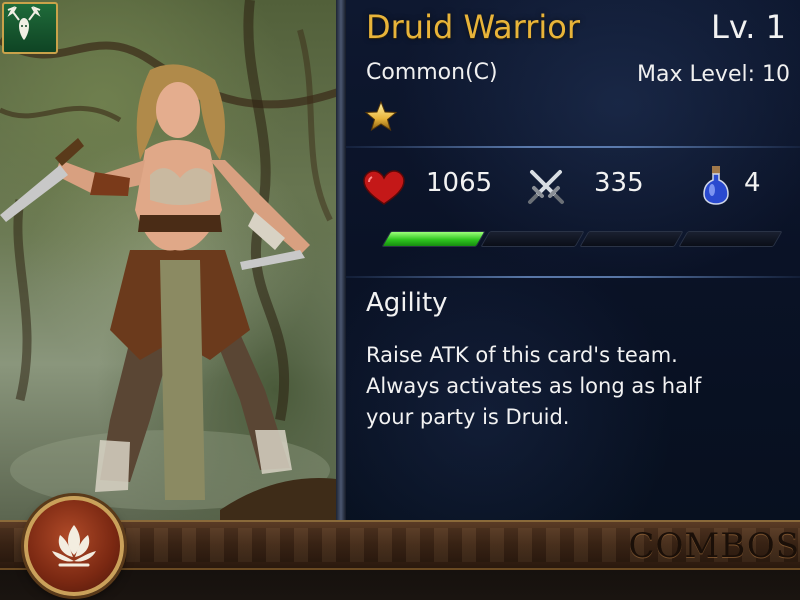  I want to click on card-rarity: Common(C), so click(432, 72).